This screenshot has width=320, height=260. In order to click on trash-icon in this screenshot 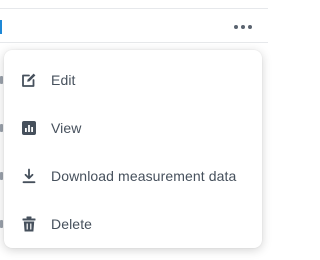, I will do `click(29, 224)`.